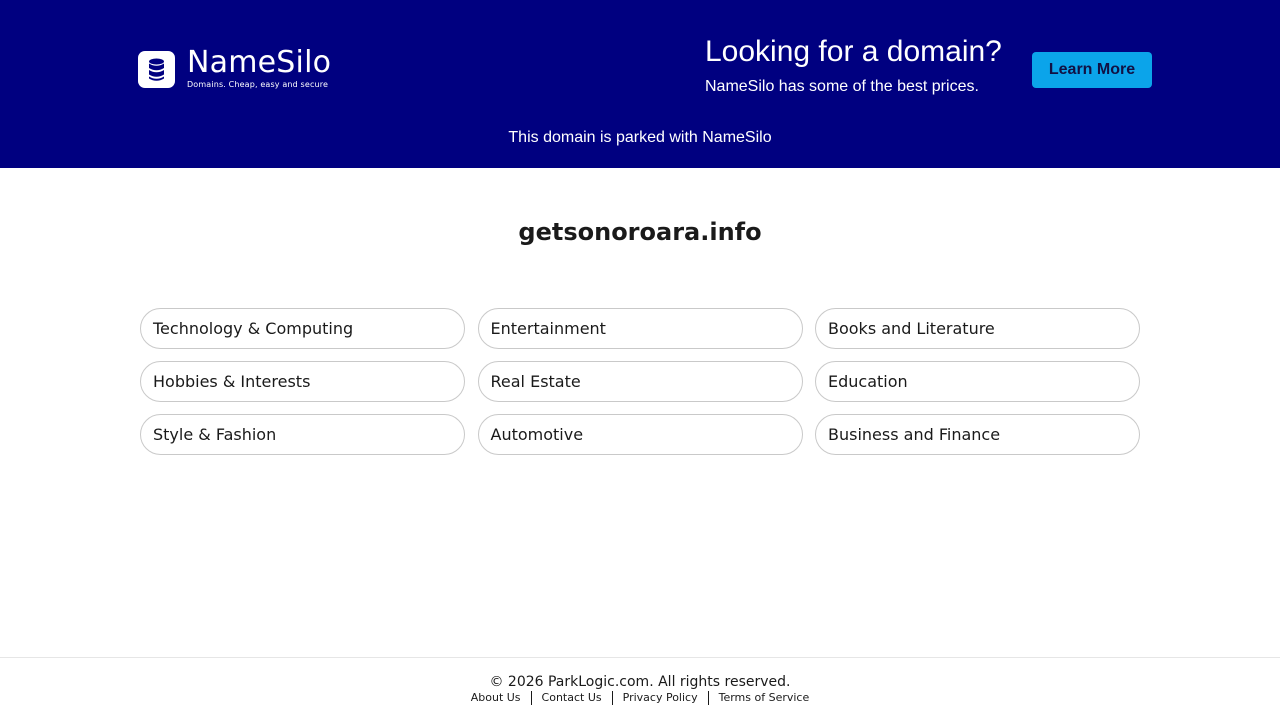  What do you see at coordinates (640, 328) in the screenshot?
I see `category-link: Entertainment` at bounding box center [640, 328].